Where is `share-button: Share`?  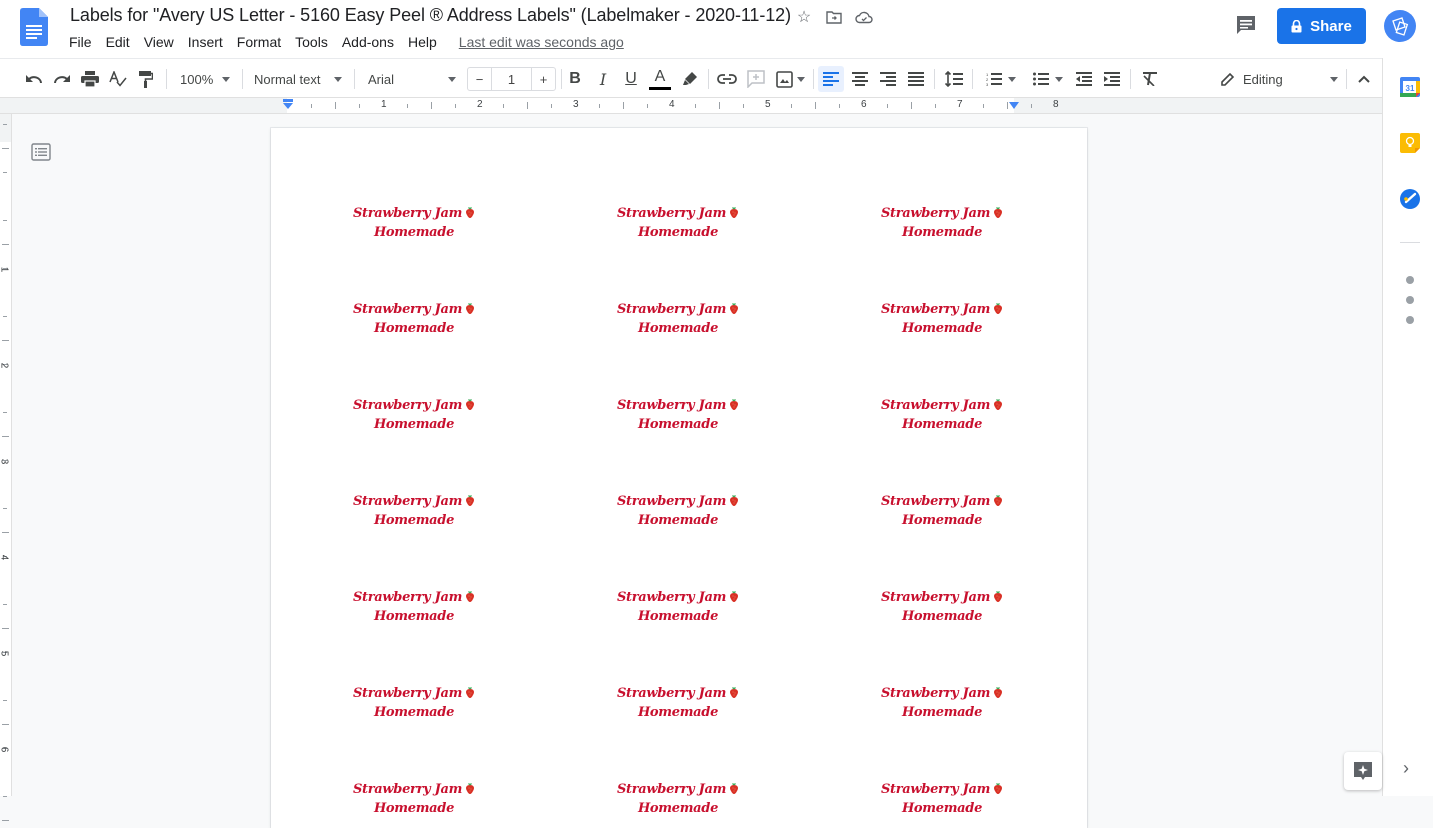
share-button: Share is located at coordinates (1321, 26).